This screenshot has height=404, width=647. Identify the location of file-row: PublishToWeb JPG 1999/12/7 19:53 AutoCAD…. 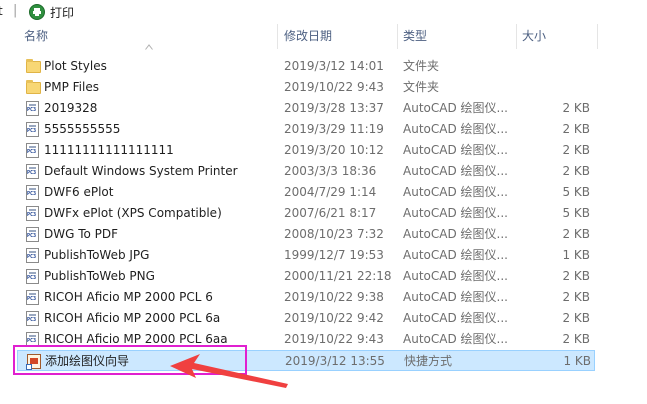
(306, 255).